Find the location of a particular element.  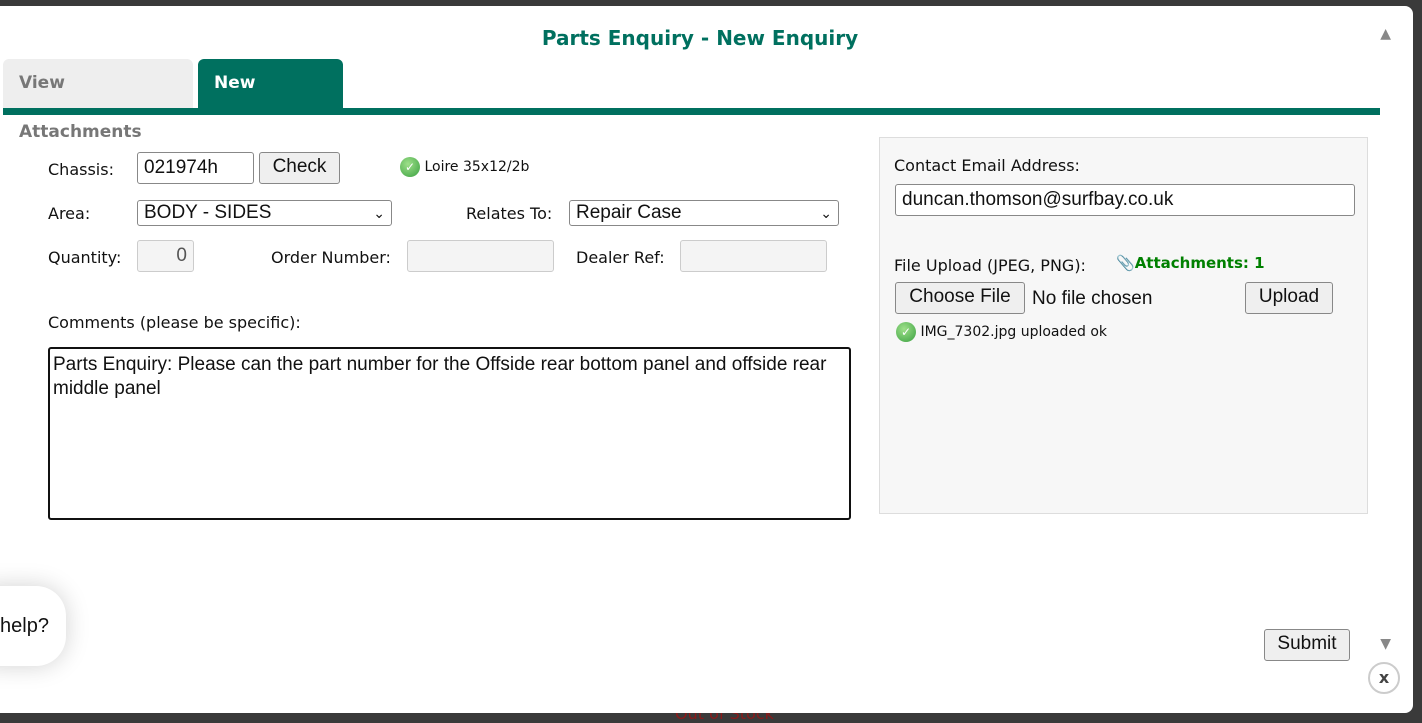

email-label: Contact Email Address: is located at coordinates (987, 165).